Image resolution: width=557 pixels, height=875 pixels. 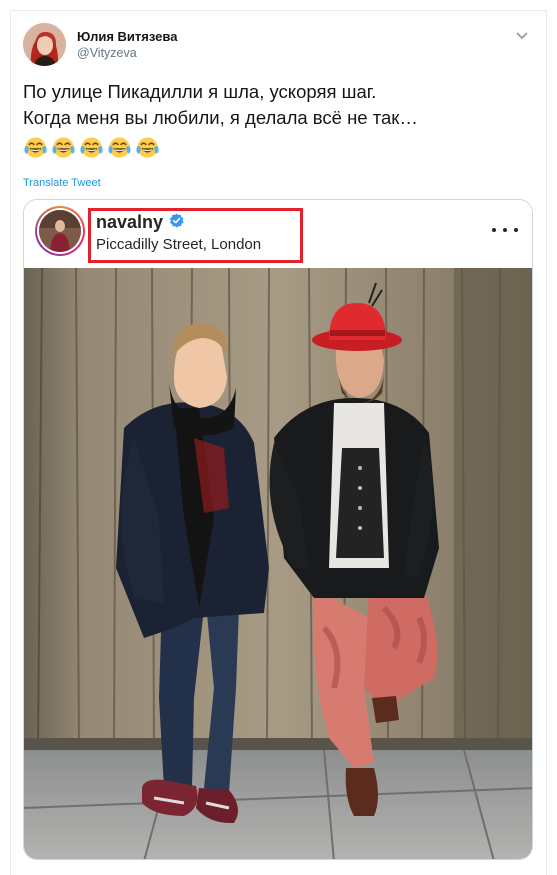 I want to click on author-handle: @Vityzeva, so click(x=107, y=53).